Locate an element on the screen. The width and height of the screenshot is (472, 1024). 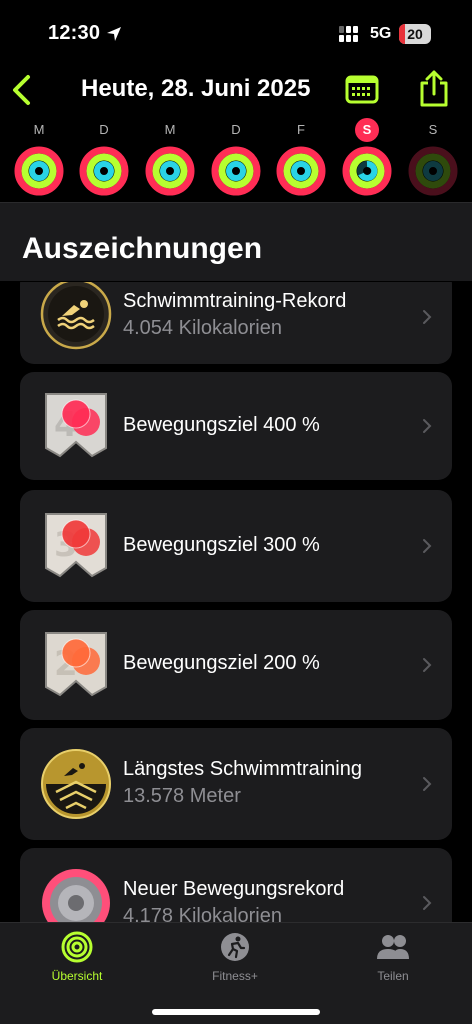
award-row: 3 Bewegungsziel 300 % is located at coordinates (236, 546).